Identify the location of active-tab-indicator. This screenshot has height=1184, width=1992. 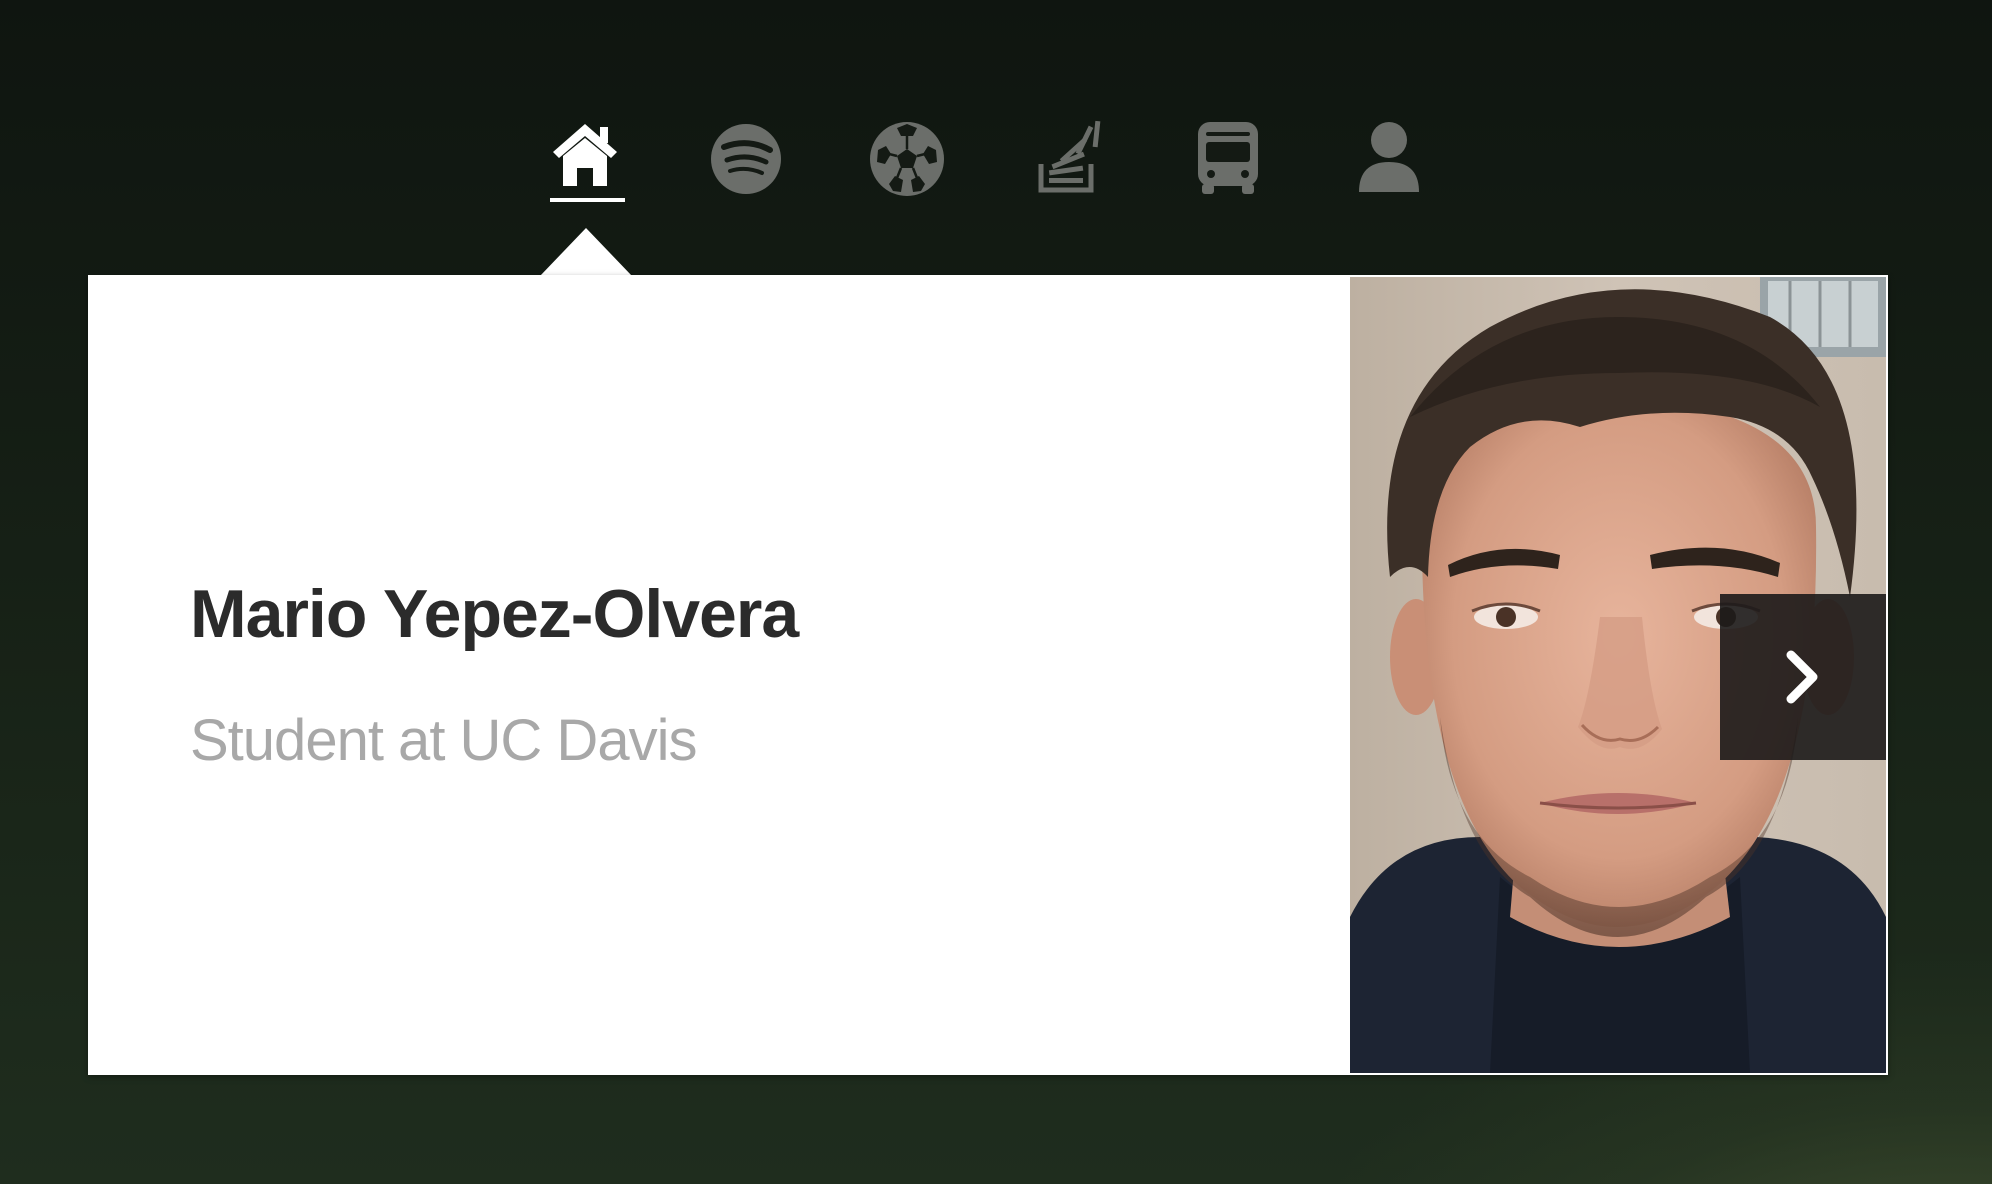
(587, 200).